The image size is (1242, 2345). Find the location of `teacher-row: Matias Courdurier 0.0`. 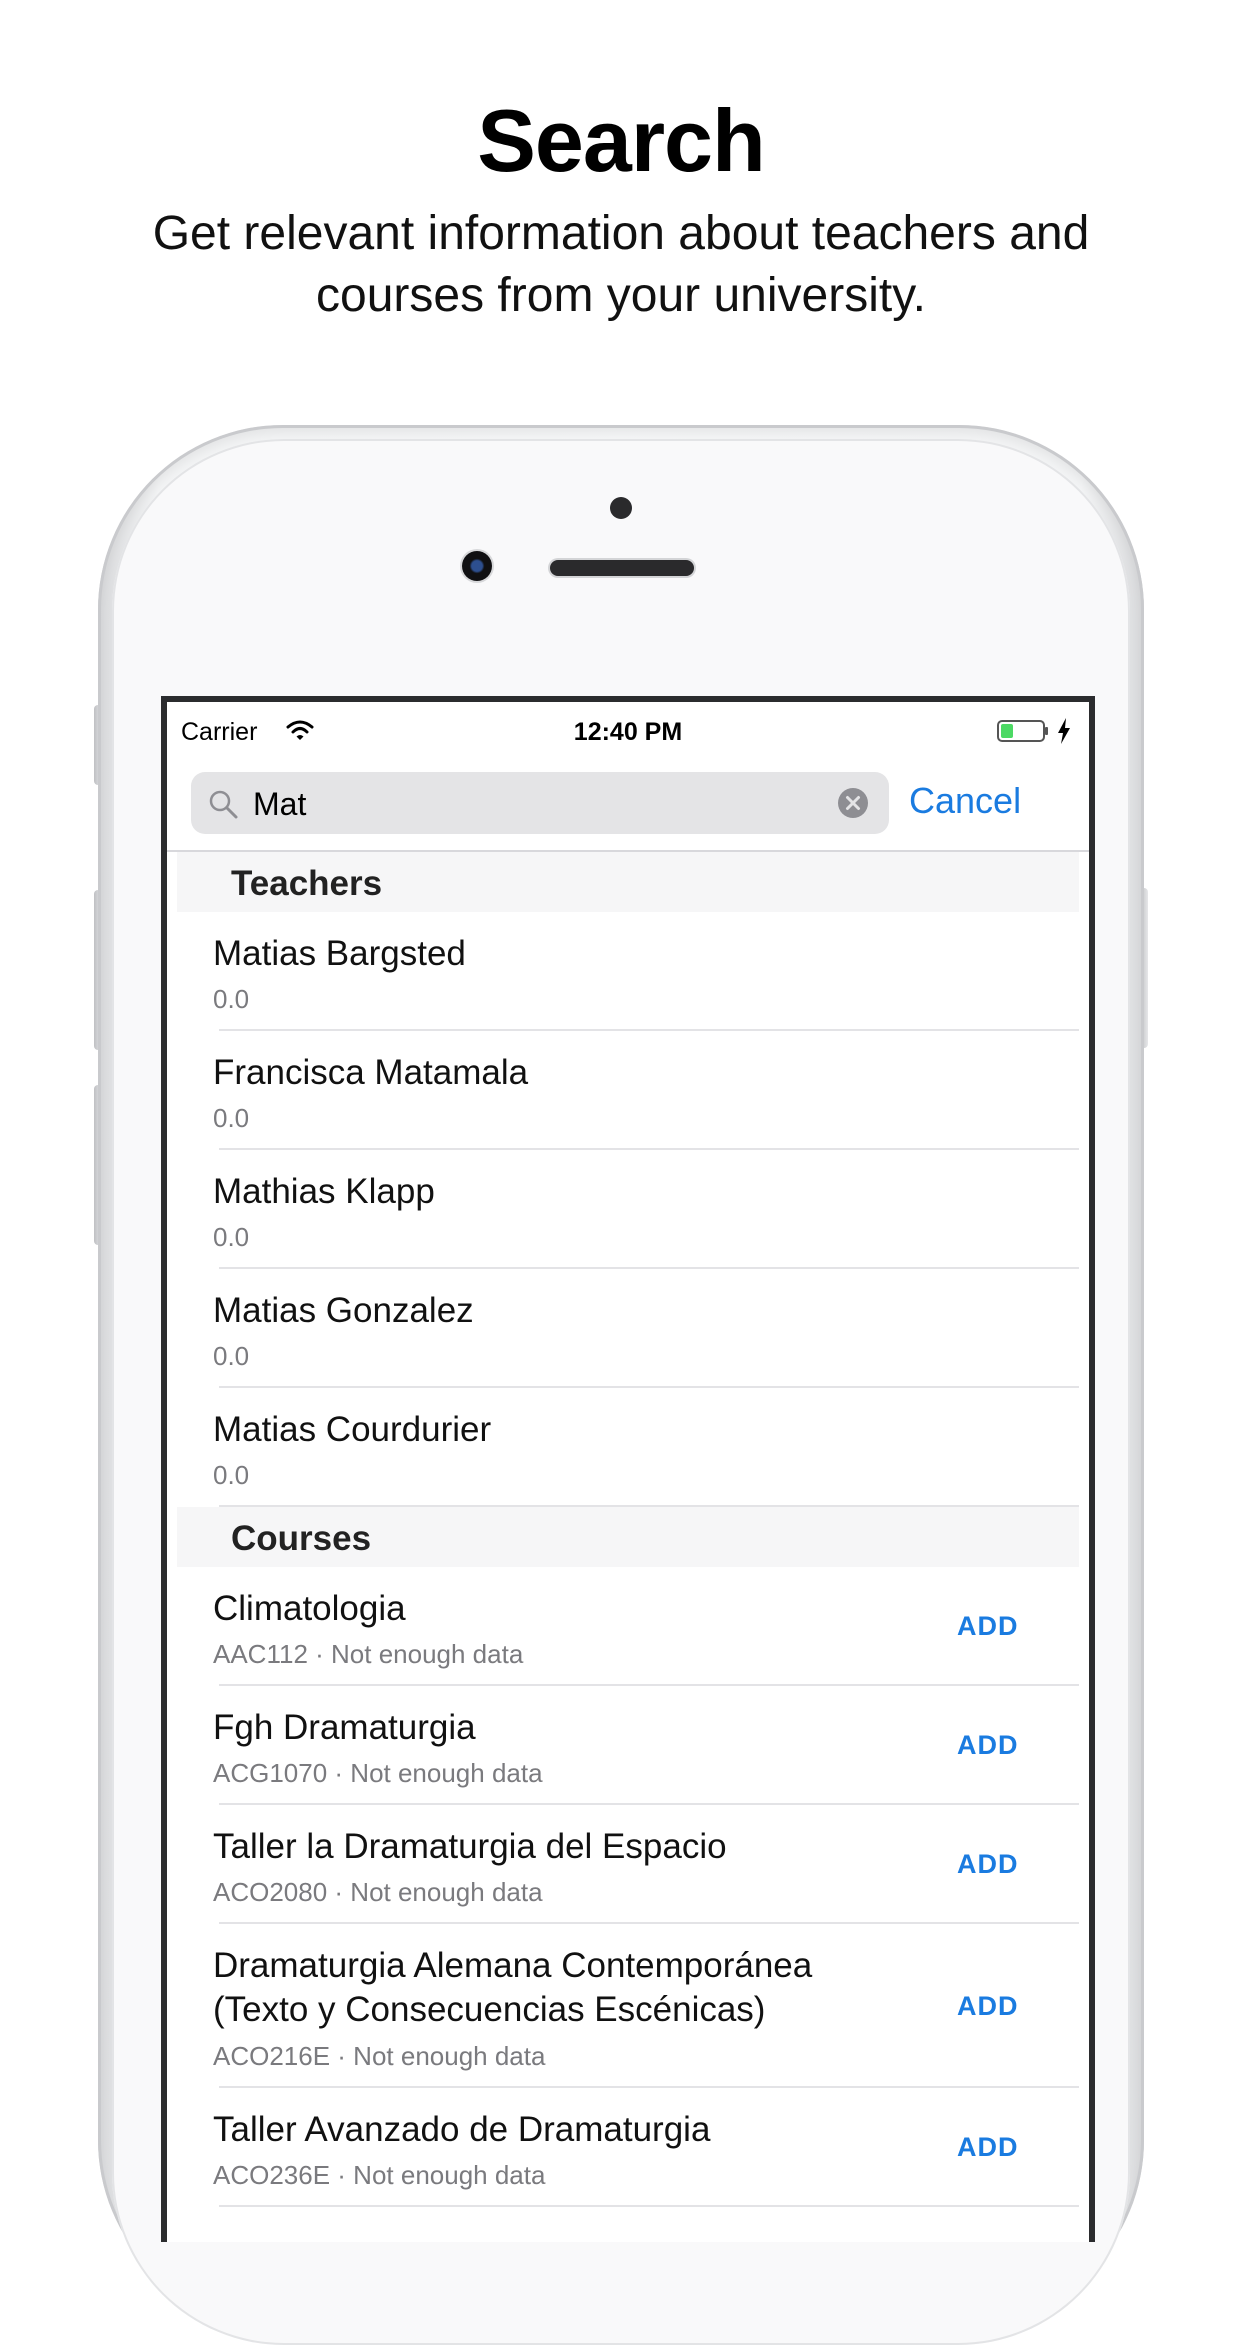

teacher-row: Matias Courdurier 0.0 is located at coordinates (628, 1447).